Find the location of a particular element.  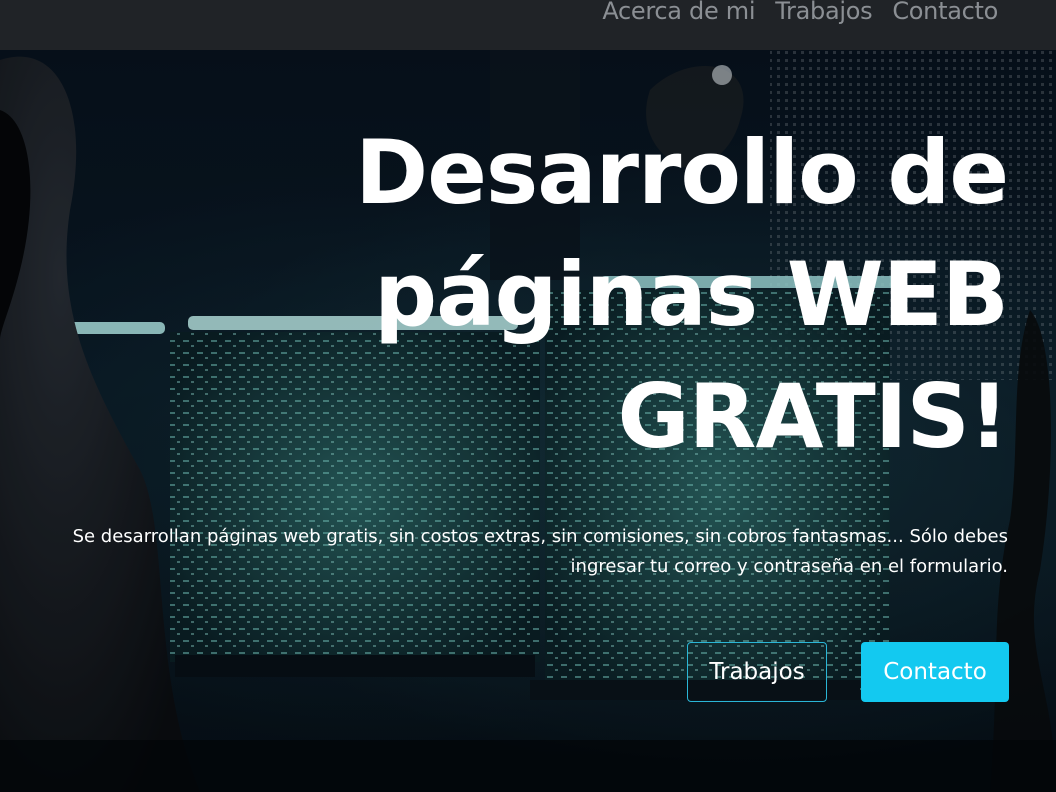

works-button: Trabajos is located at coordinates (757, 672).